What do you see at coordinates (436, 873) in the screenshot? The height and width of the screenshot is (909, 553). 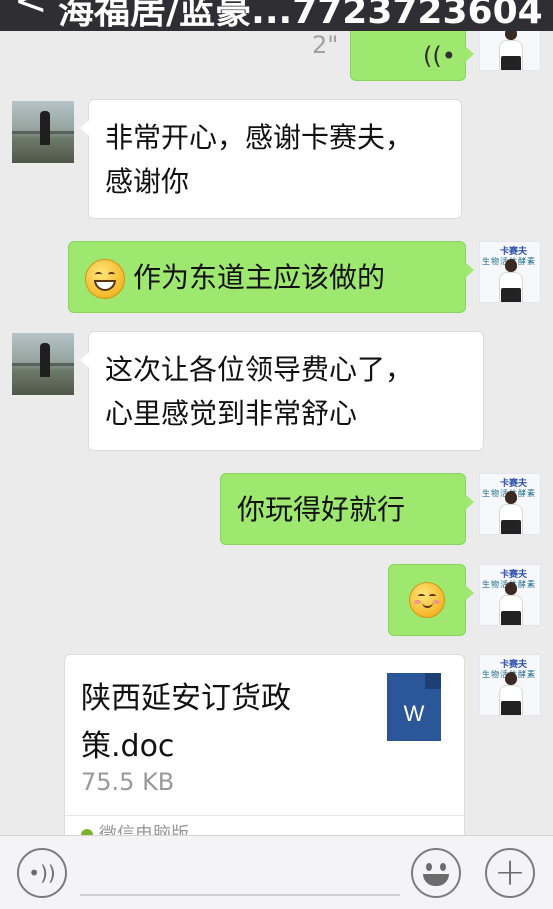 I see `emoji-button` at bounding box center [436, 873].